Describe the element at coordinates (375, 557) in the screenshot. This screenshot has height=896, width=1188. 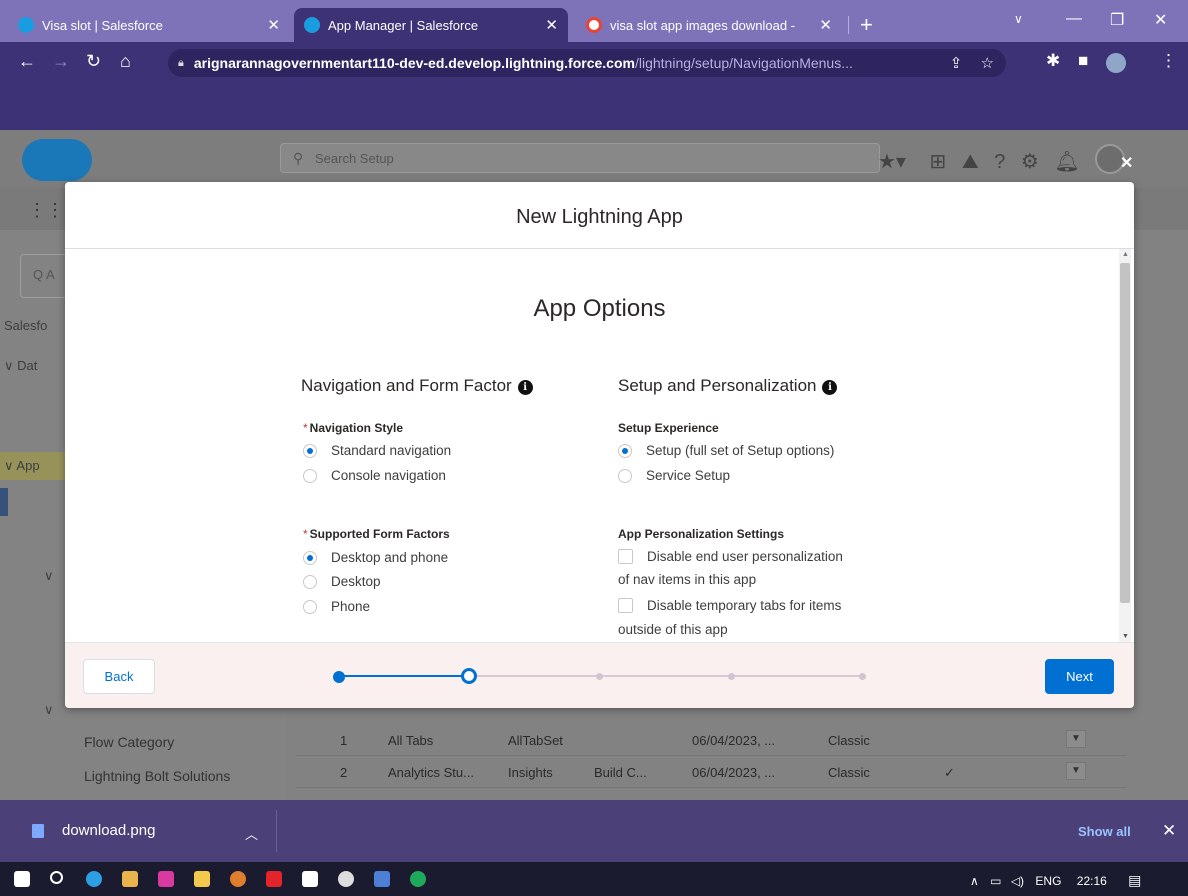
I see `radio-desktop-and-phone: Desktop and phone` at that location.